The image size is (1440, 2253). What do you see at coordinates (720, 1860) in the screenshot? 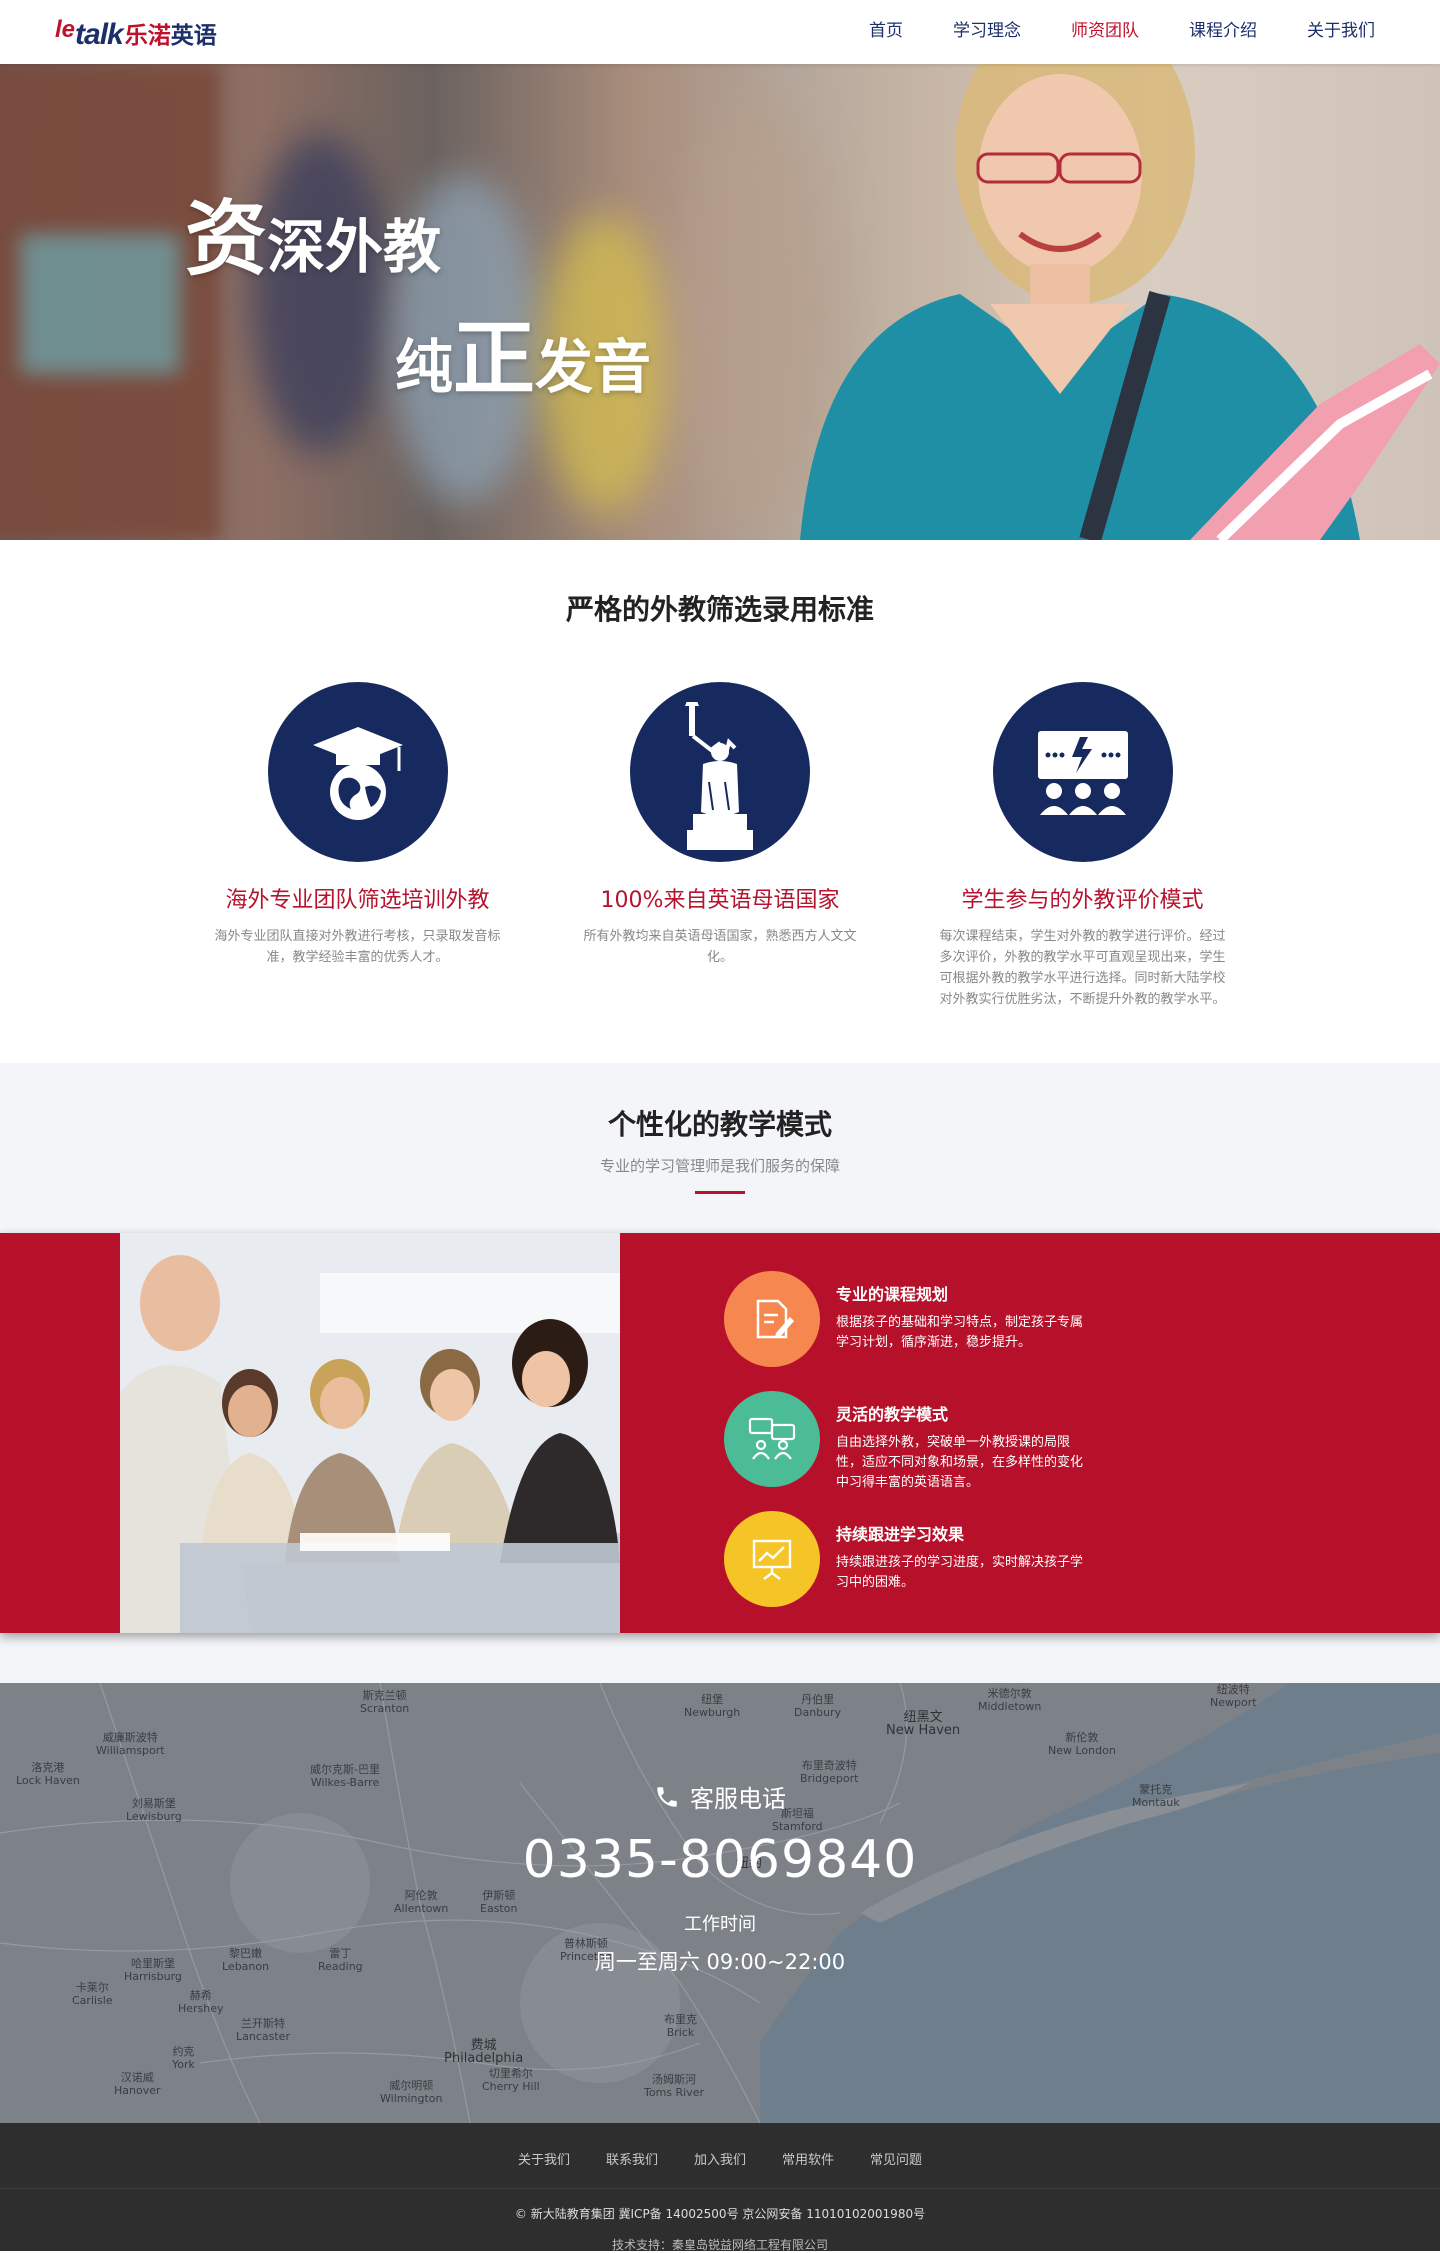
I see `hotline-number: 0335-8069840` at bounding box center [720, 1860].